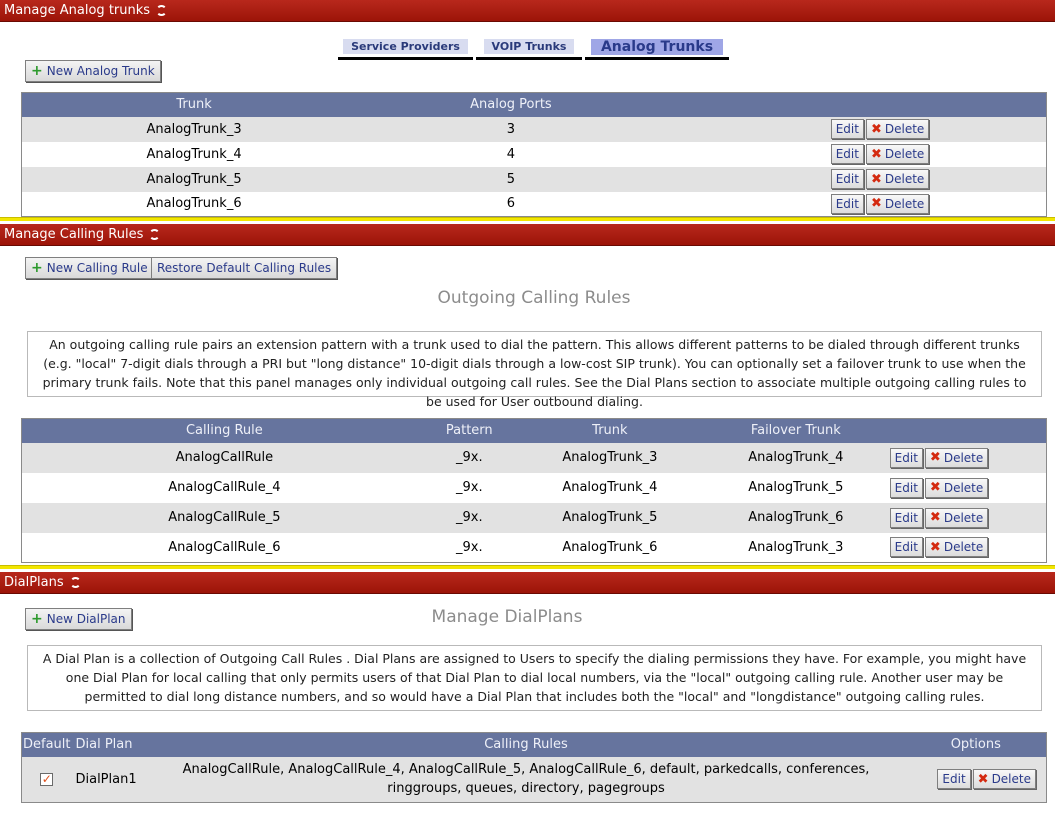 The width and height of the screenshot is (1055, 817). I want to click on table-header: Trunk Analog Ports, so click(534, 104).